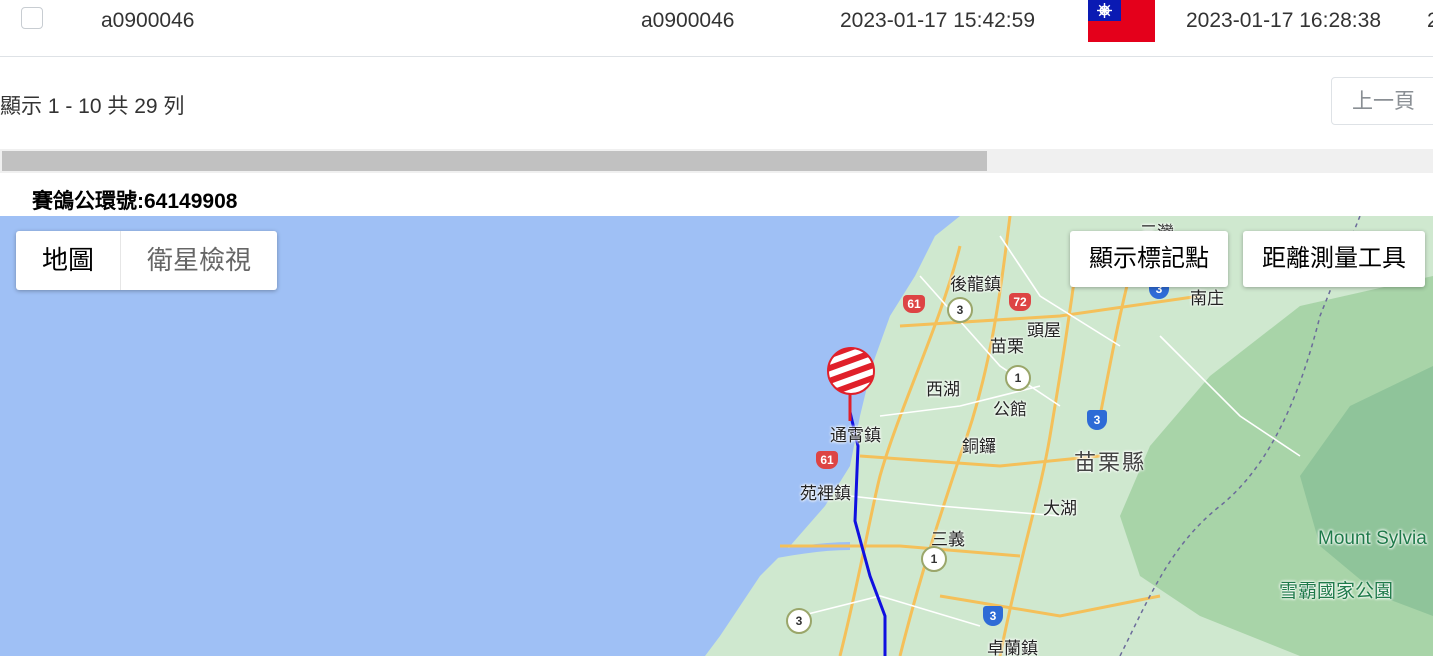 The image size is (1433, 656). What do you see at coordinates (914, 304) in the screenshot?
I see `highway-61-shield-icon: 61` at bounding box center [914, 304].